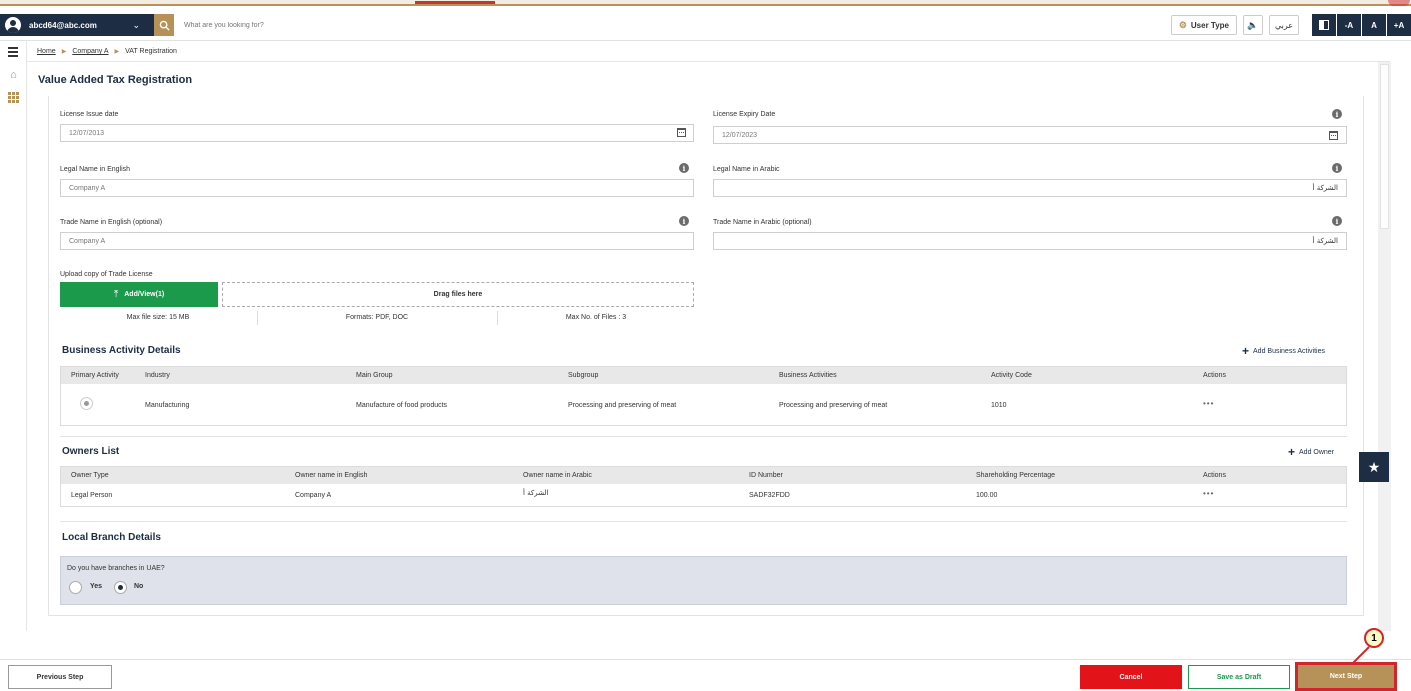  What do you see at coordinates (63, 25) in the screenshot?
I see `user-email: abcd64@abc.com` at bounding box center [63, 25].